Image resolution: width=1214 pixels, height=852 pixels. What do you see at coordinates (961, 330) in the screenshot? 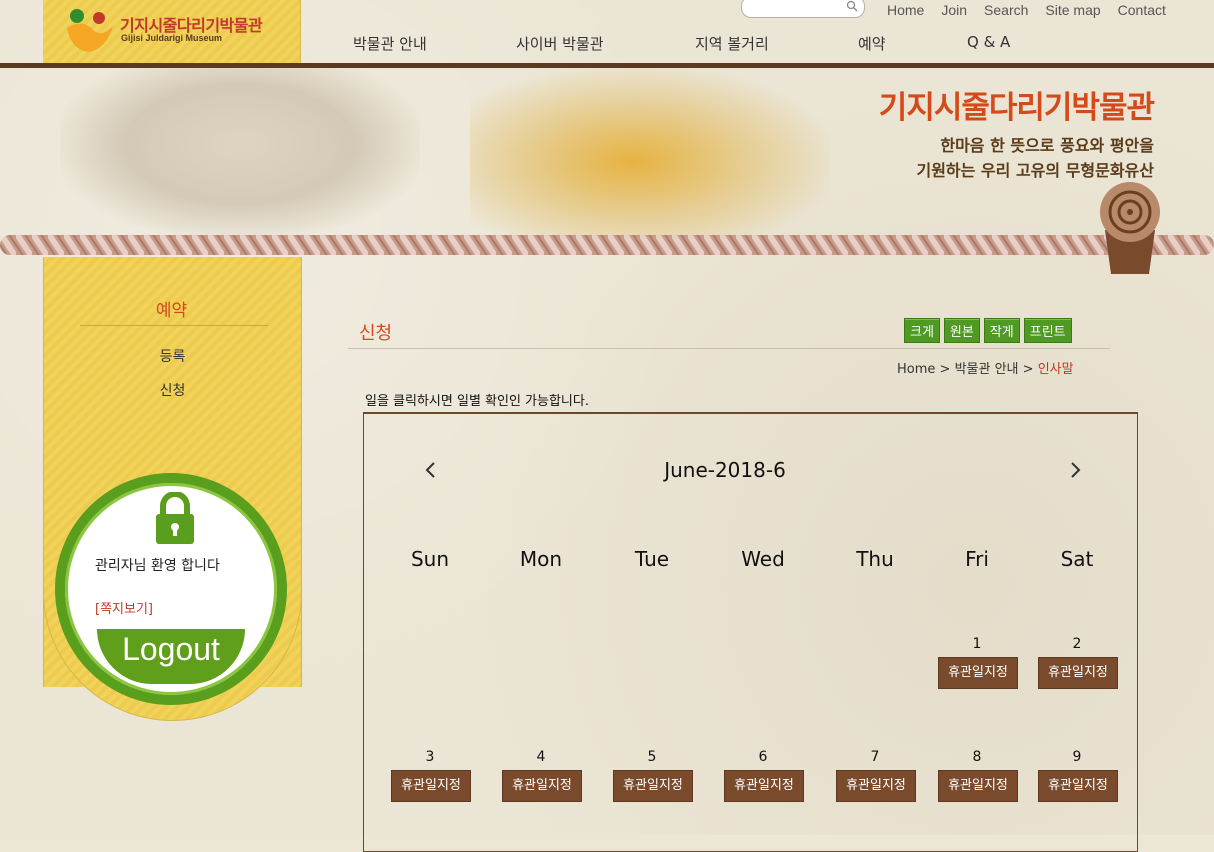
I see `zoom-reset-button: 원본` at bounding box center [961, 330].